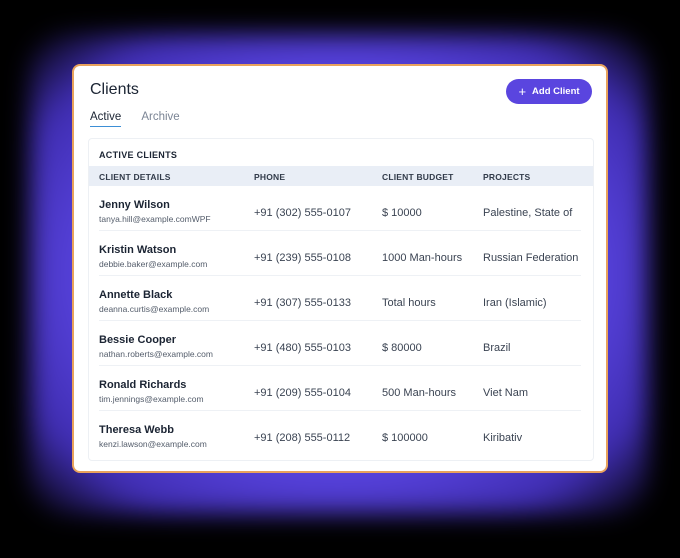  What do you see at coordinates (302, 258) in the screenshot?
I see `client-phone: +91 (239) 555-0108` at bounding box center [302, 258].